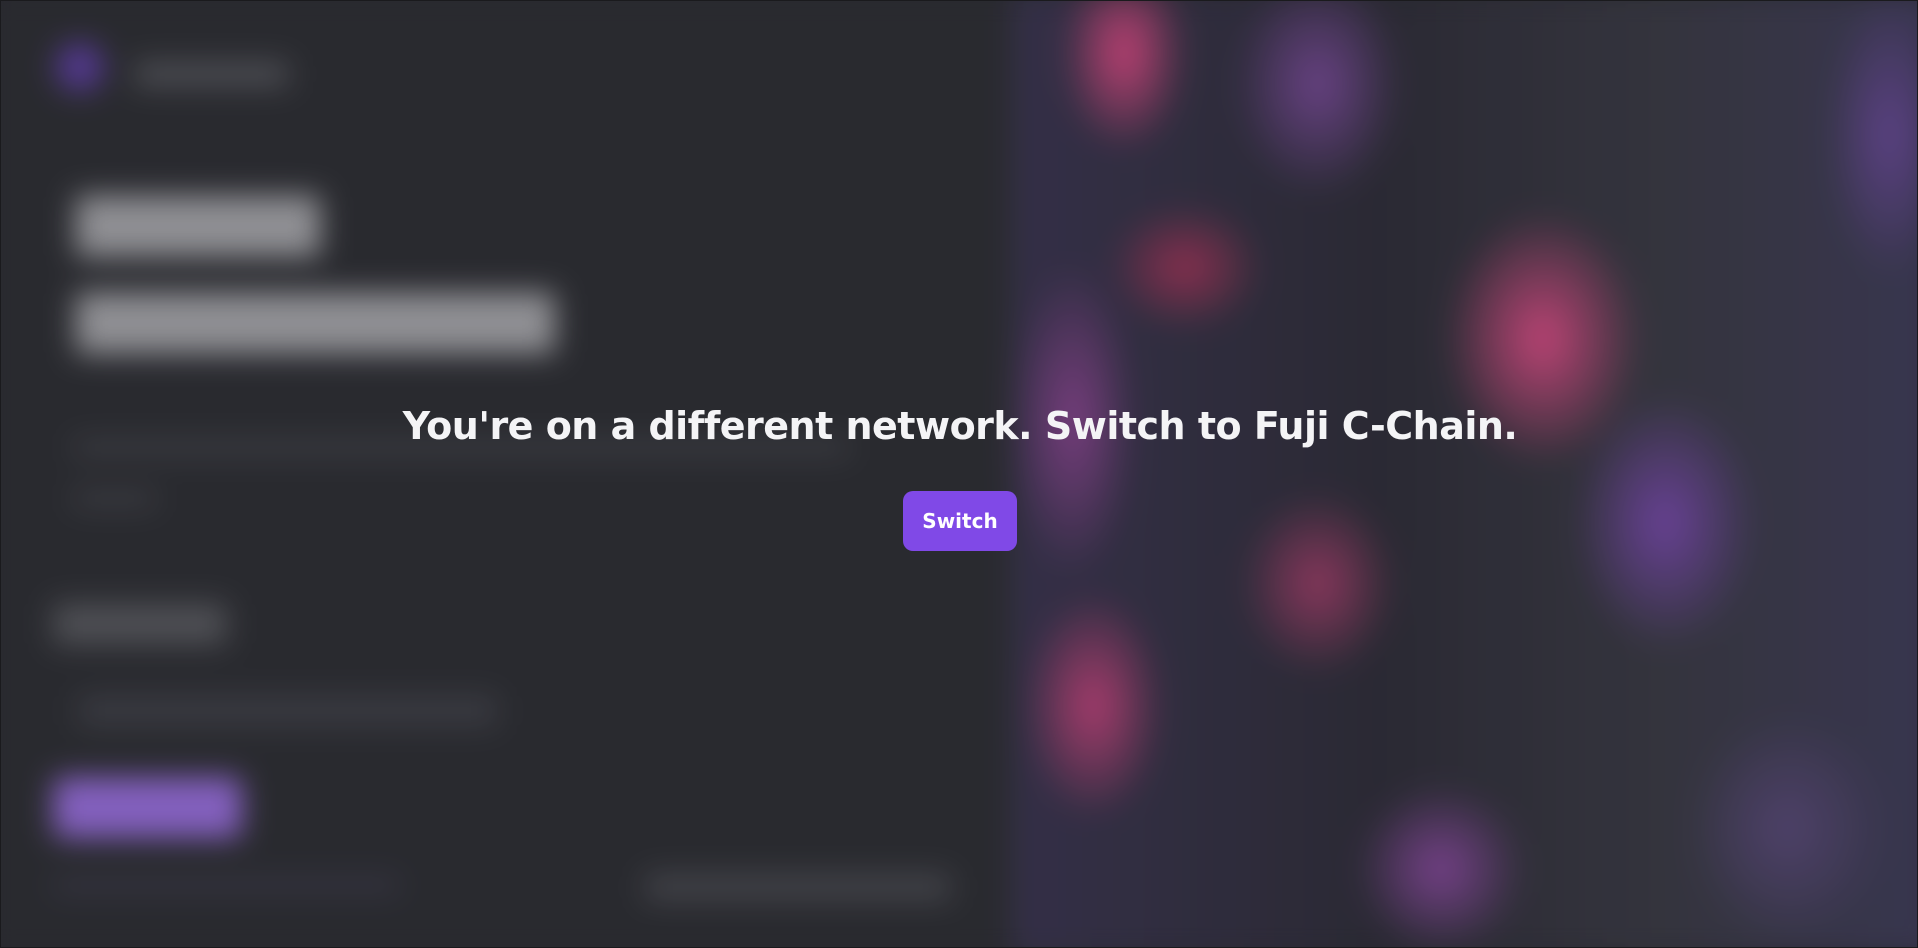 The height and width of the screenshot is (948, 1918). I want to click on switch-network-button: Switch, so click(960, 521).